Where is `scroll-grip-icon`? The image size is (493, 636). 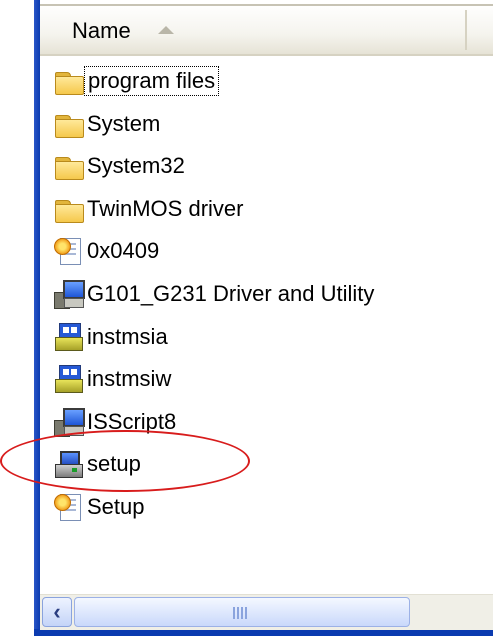 scroll-grip-icon is located at coordinates (234, 613).